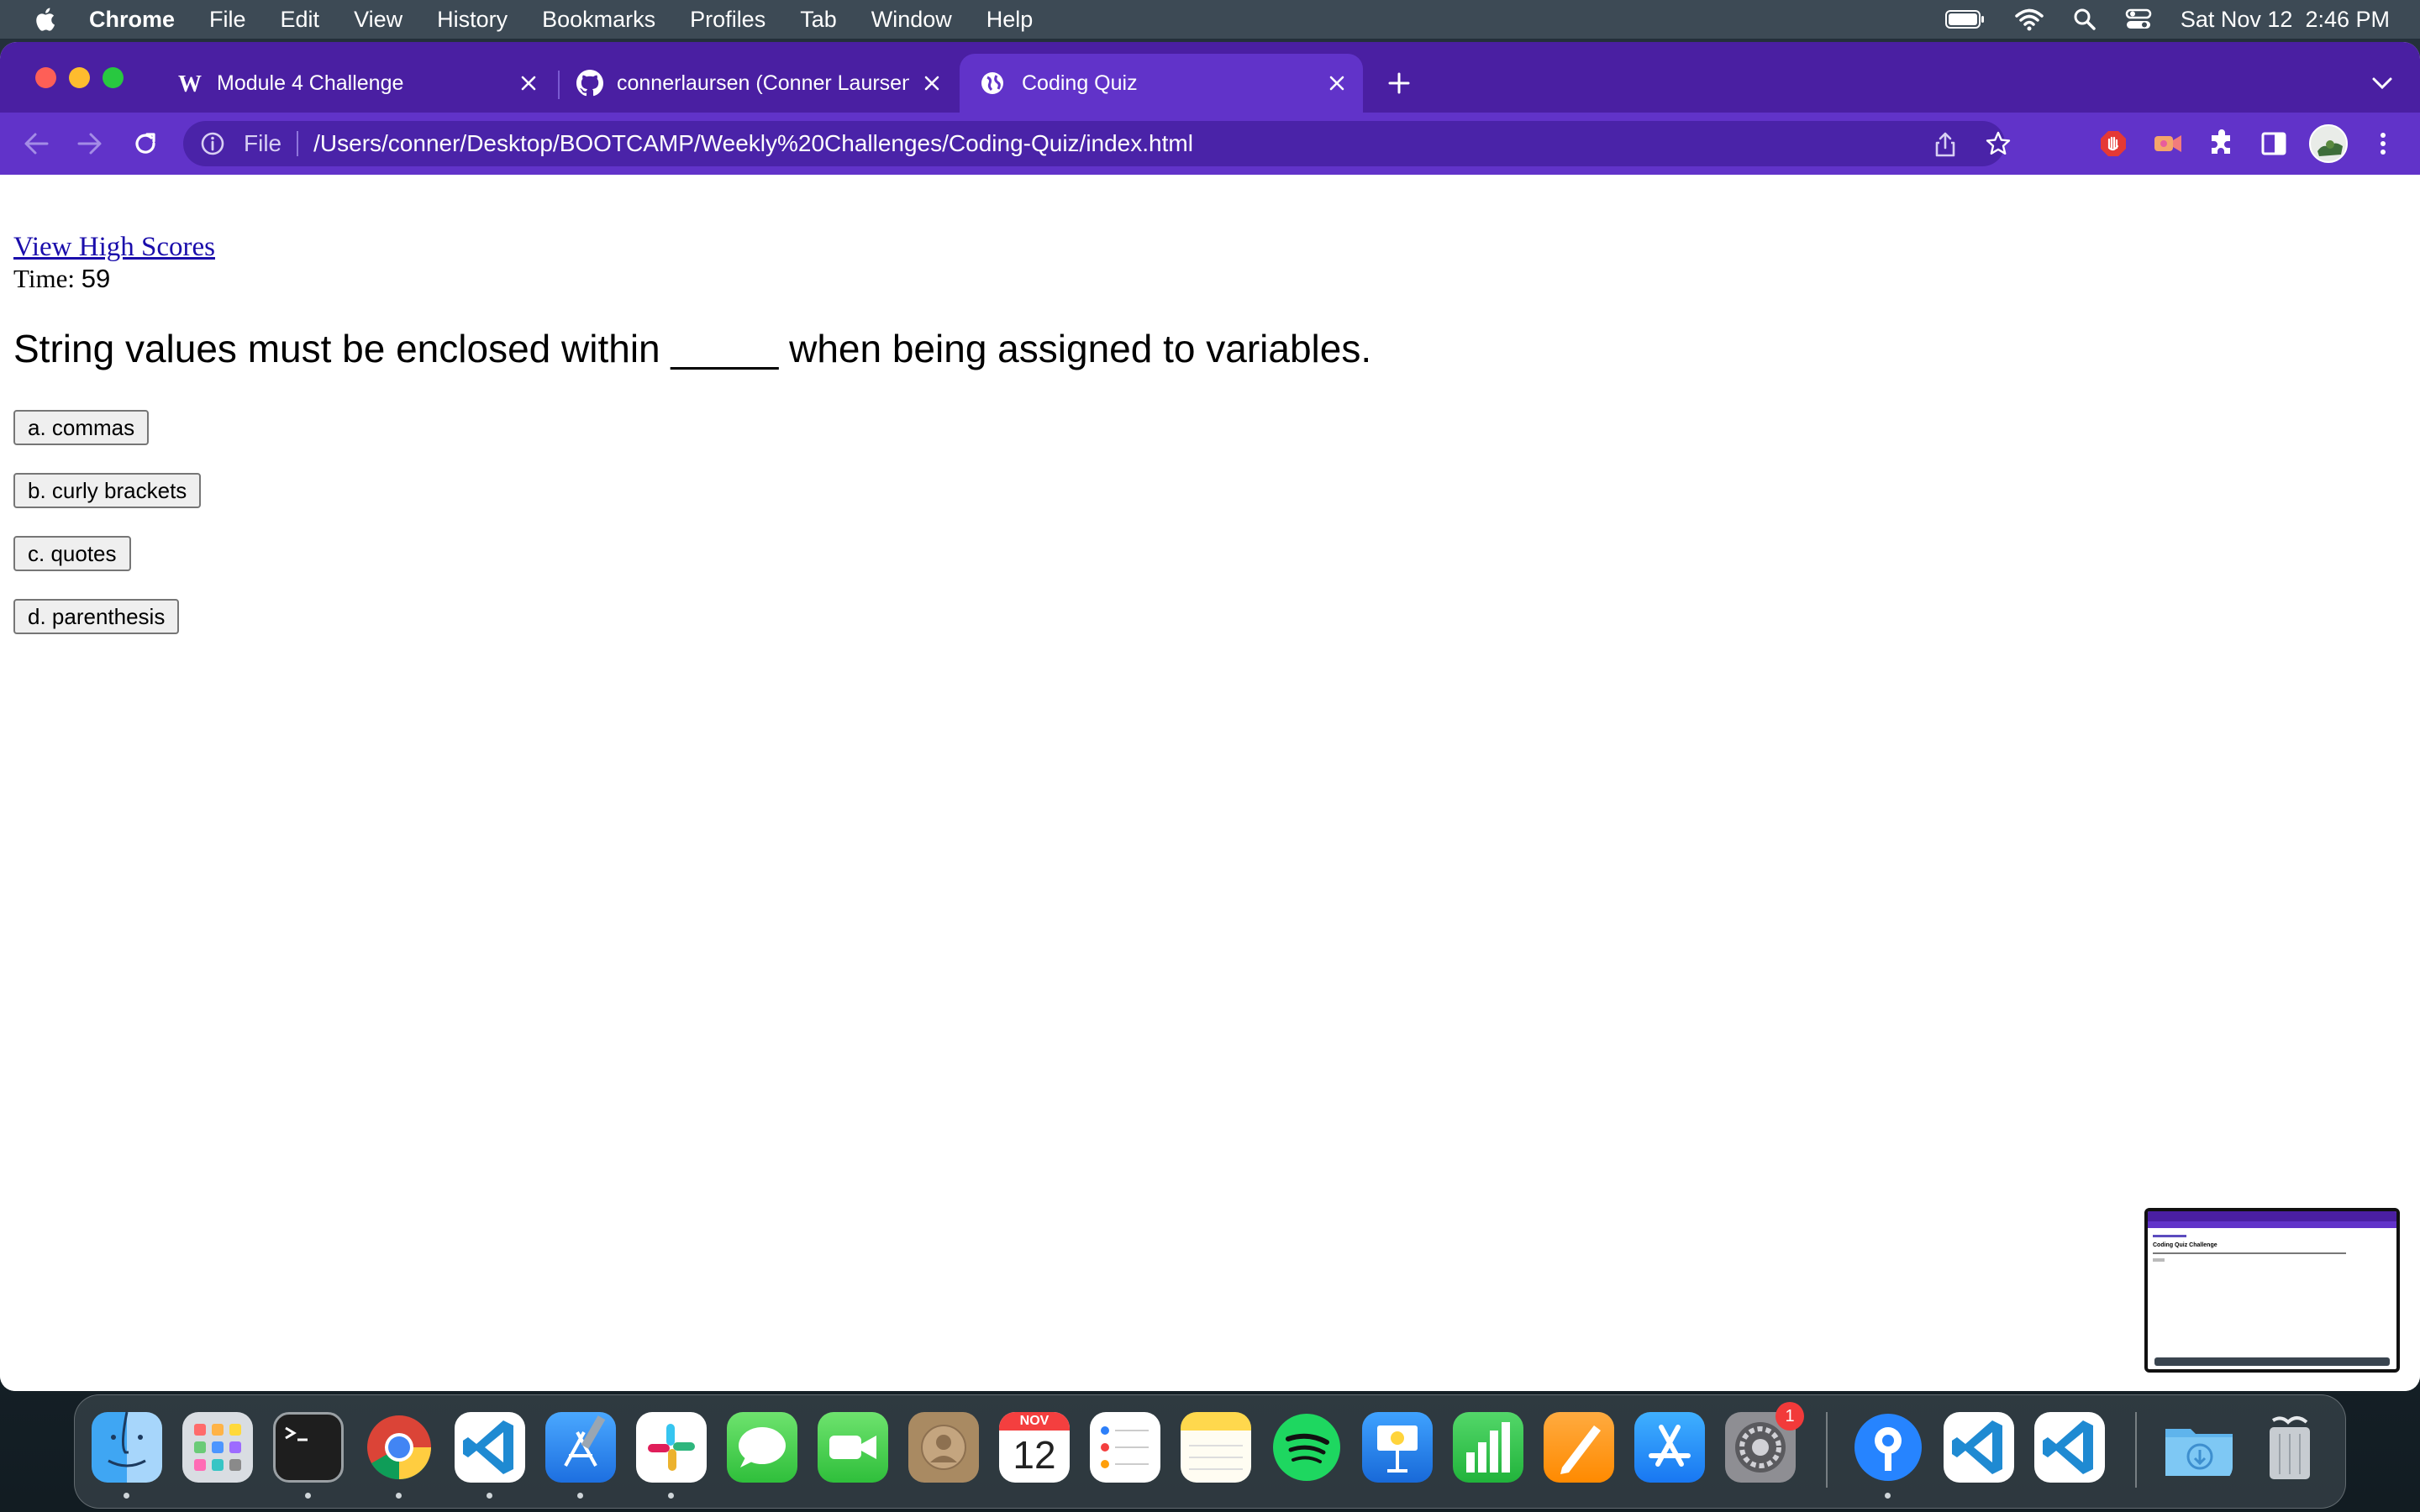 The image size is (2420, 1512). What do you see at coordinates (308, 1447) in the screenshot?
I see `terminal-icon` at bounding box center [308, 1447].